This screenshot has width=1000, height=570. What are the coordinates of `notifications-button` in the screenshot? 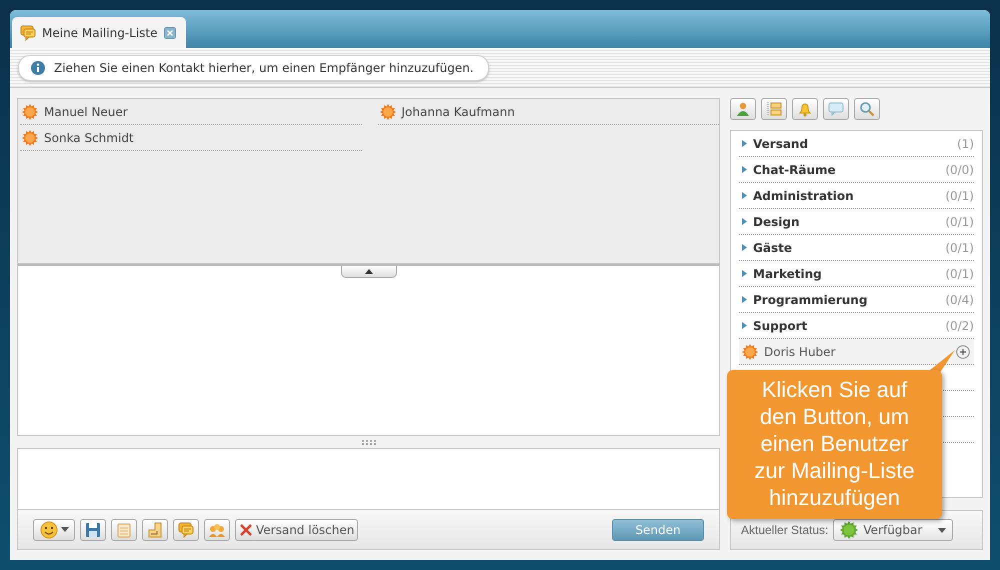 It's located at (805, 109).